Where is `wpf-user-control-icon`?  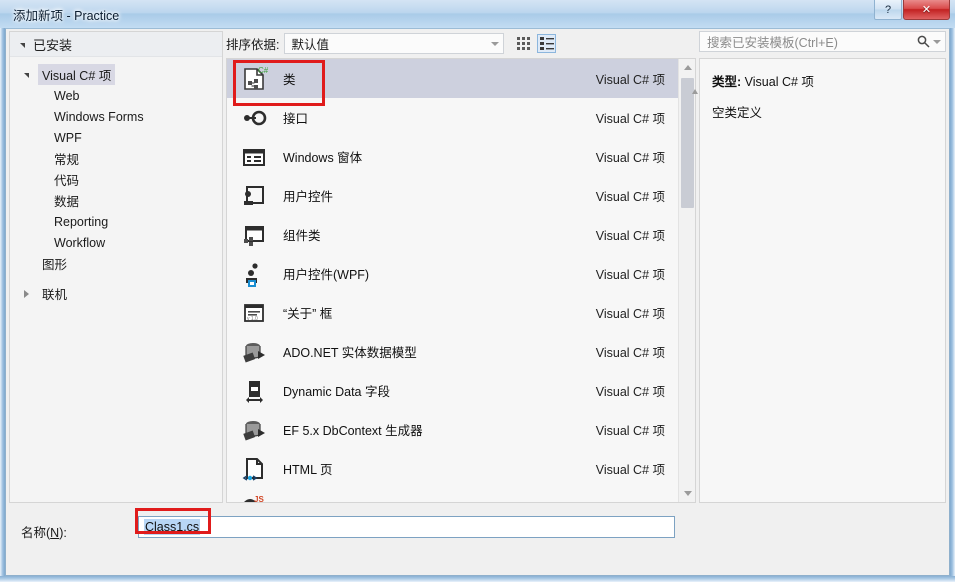 wpf-user-control-icon is located at coordinates (254, 274).